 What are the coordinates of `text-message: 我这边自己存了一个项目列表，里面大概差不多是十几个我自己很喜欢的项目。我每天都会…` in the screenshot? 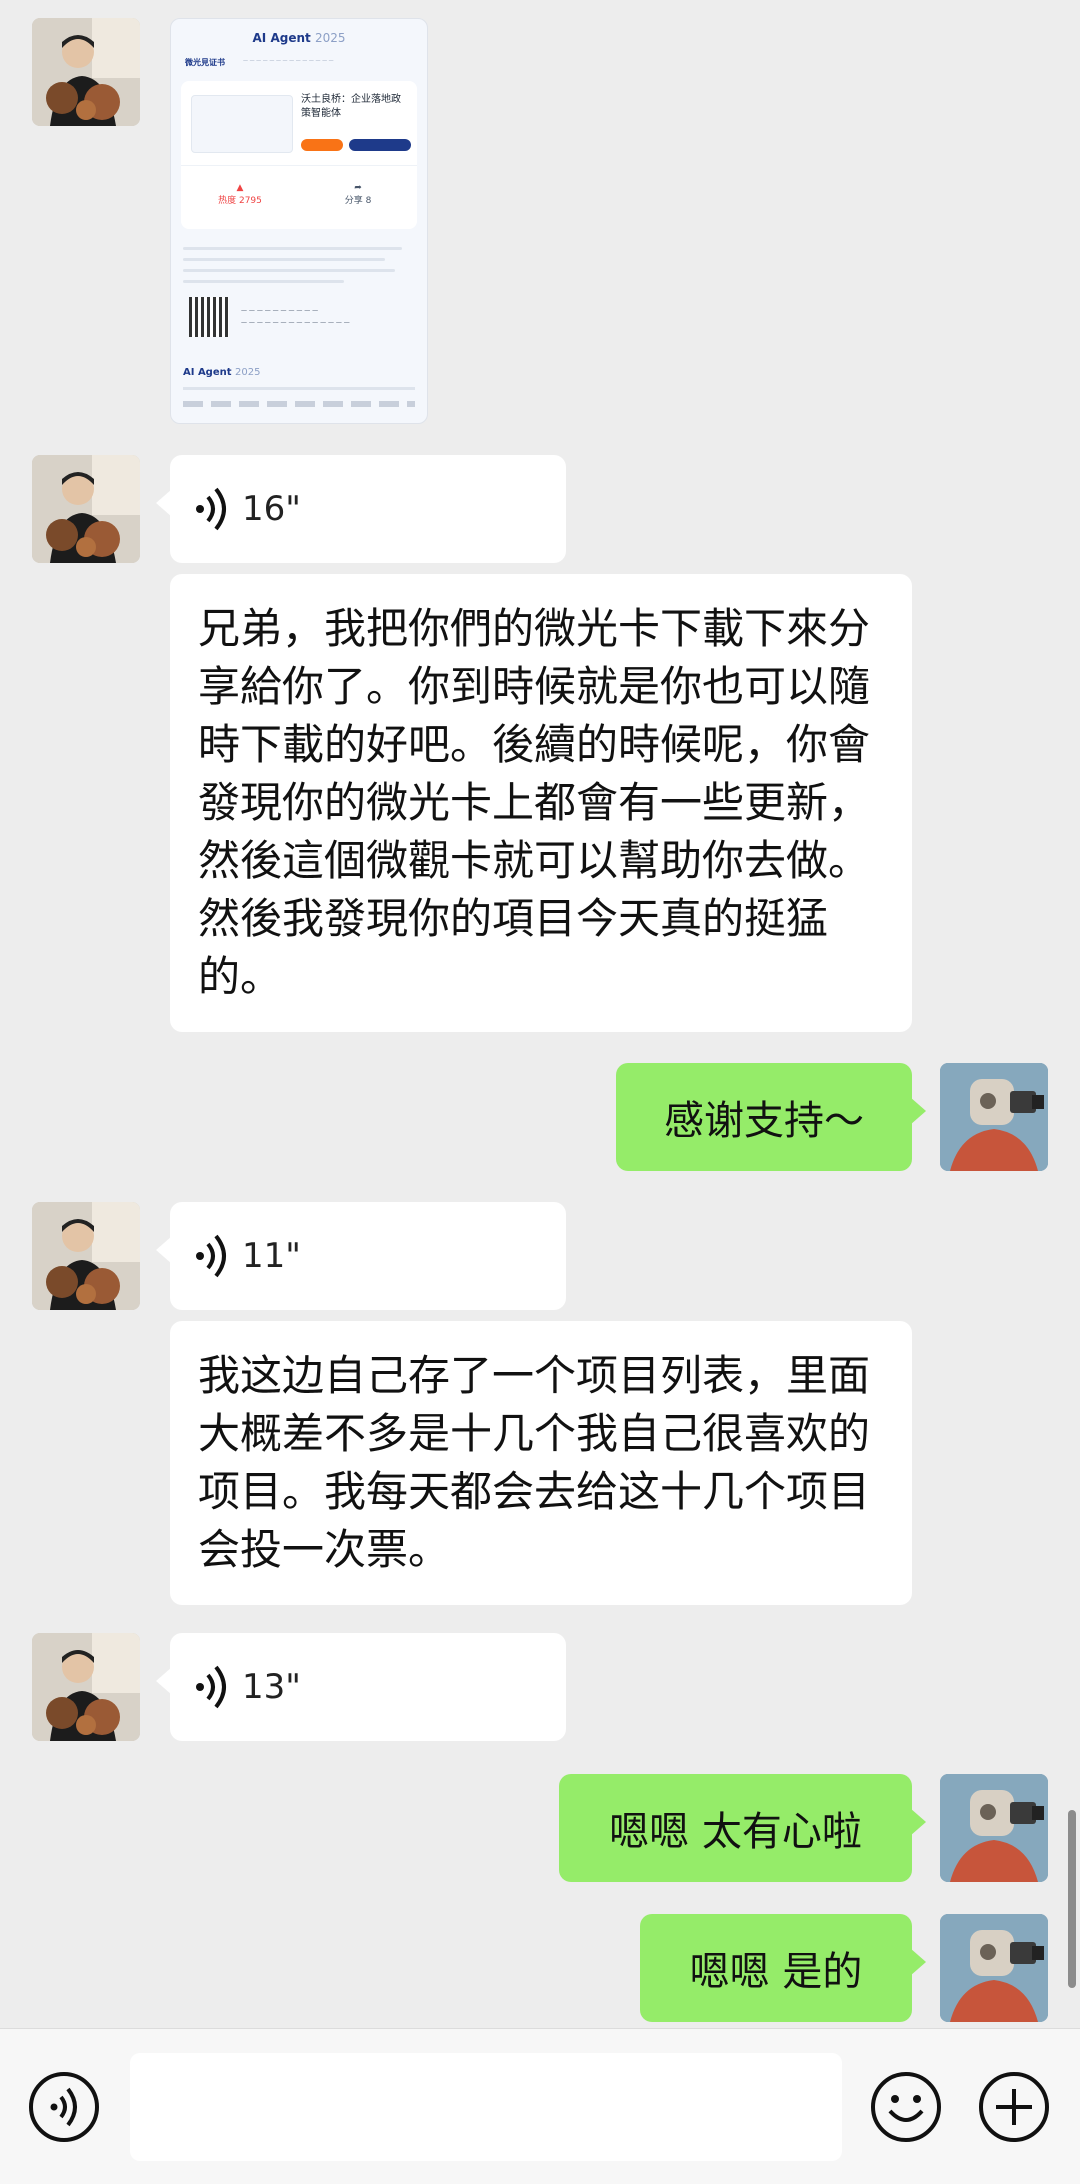 It's located at (541, 1463).